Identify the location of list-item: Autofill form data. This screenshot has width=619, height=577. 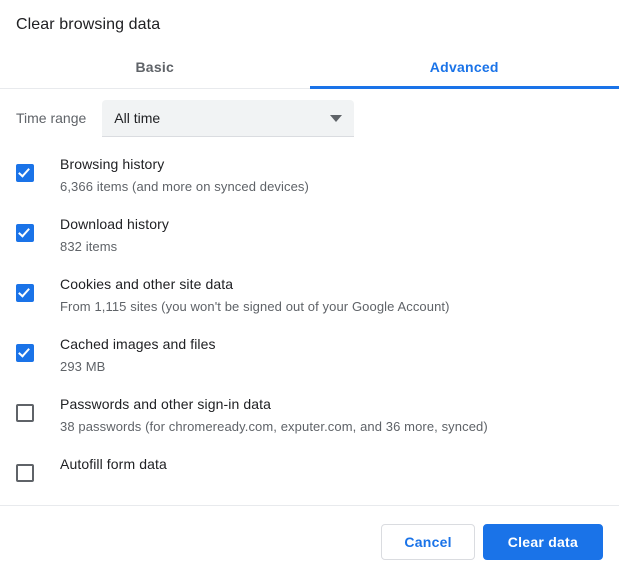
(317, 478).